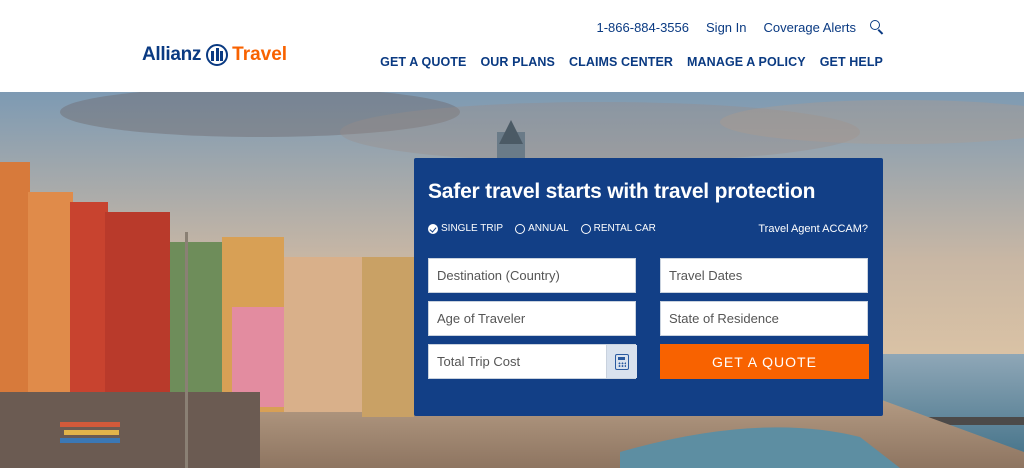 The height and width of the screenshot is (468, 1024). I want to click on sign-in-link: Sign In, so click(726, 27).